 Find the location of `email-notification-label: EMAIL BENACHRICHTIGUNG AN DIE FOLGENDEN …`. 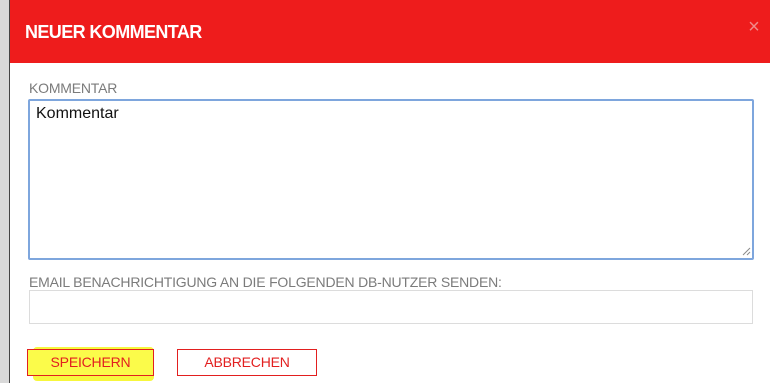

email-notification-label: EMAIL BENACHRICHTIGUNG AN DIE FOLGENDEN … is located at coordinates (265, 282).